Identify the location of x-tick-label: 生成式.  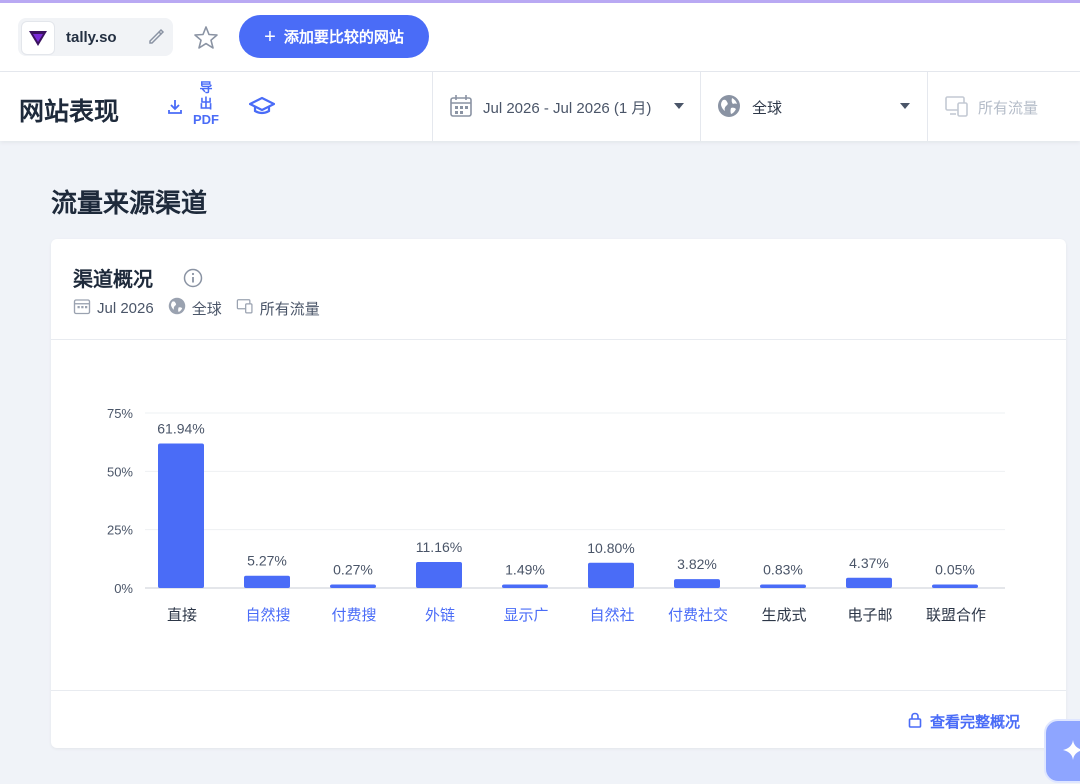
(783, 615).